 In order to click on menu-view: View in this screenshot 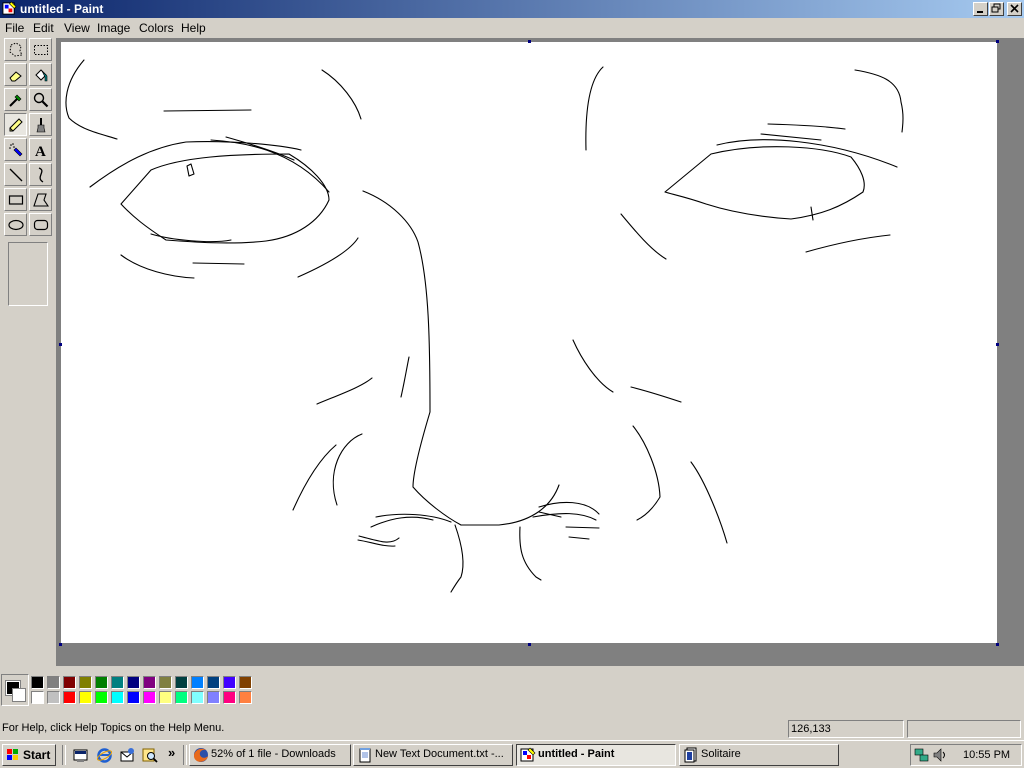, I will do `click(77, 28)`.